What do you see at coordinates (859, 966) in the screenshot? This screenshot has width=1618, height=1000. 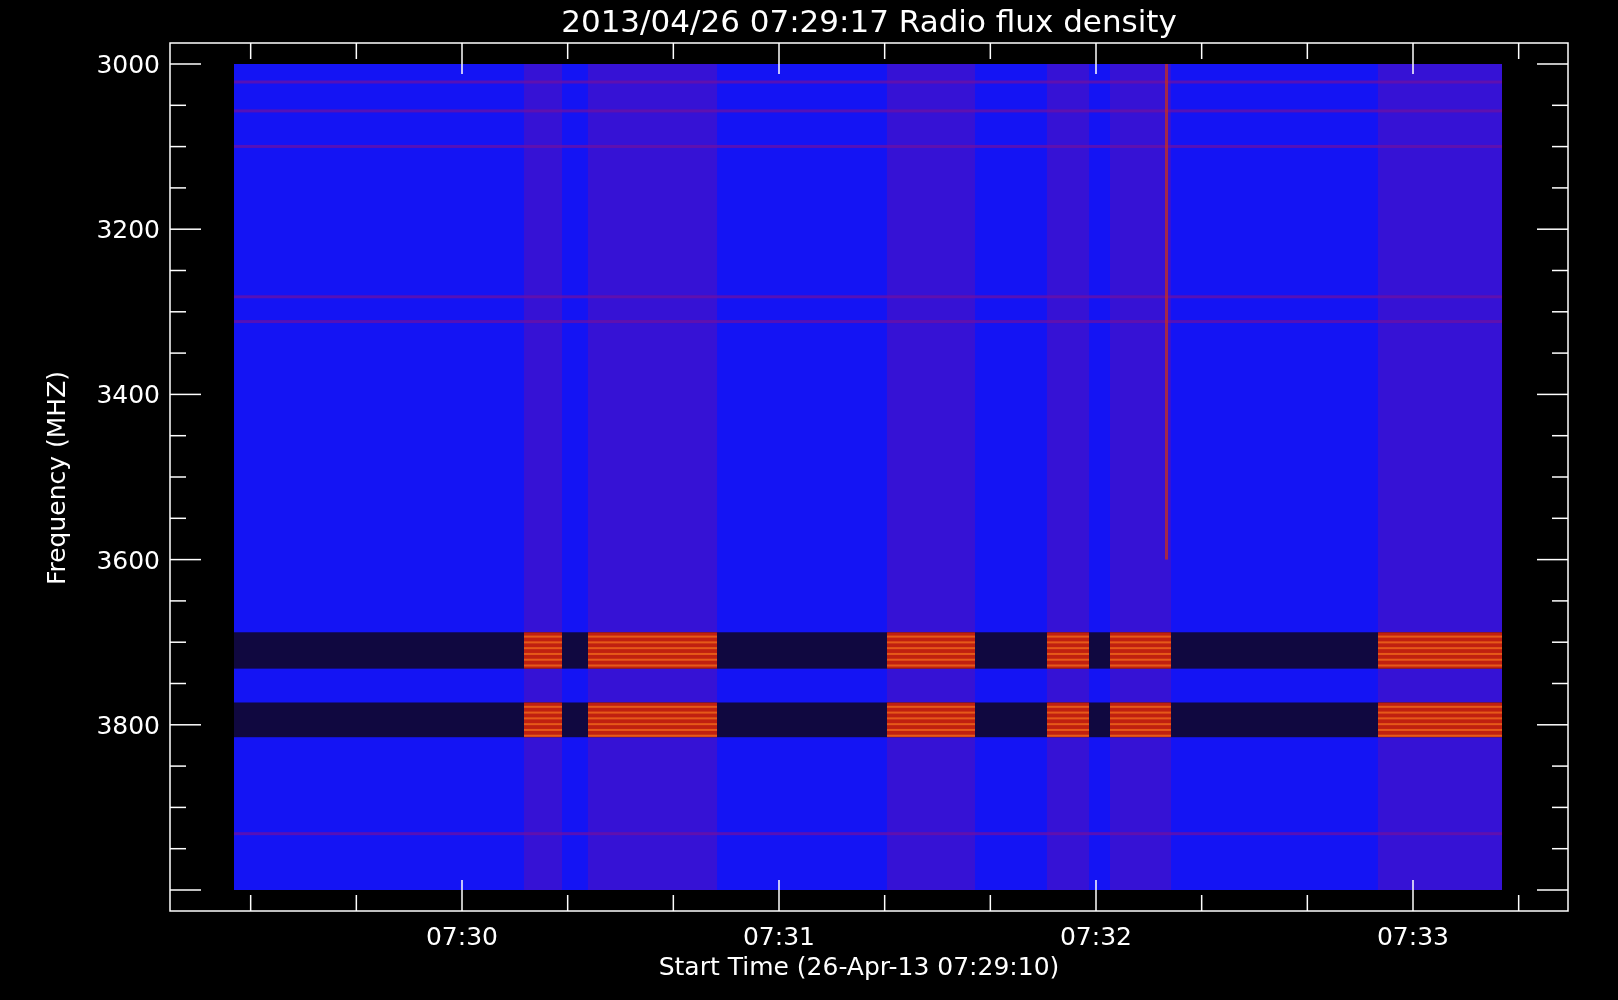 I see `x-axis-label: Start Time (26-Apr-13 07:29:10)` at bounding box center [859, 966].